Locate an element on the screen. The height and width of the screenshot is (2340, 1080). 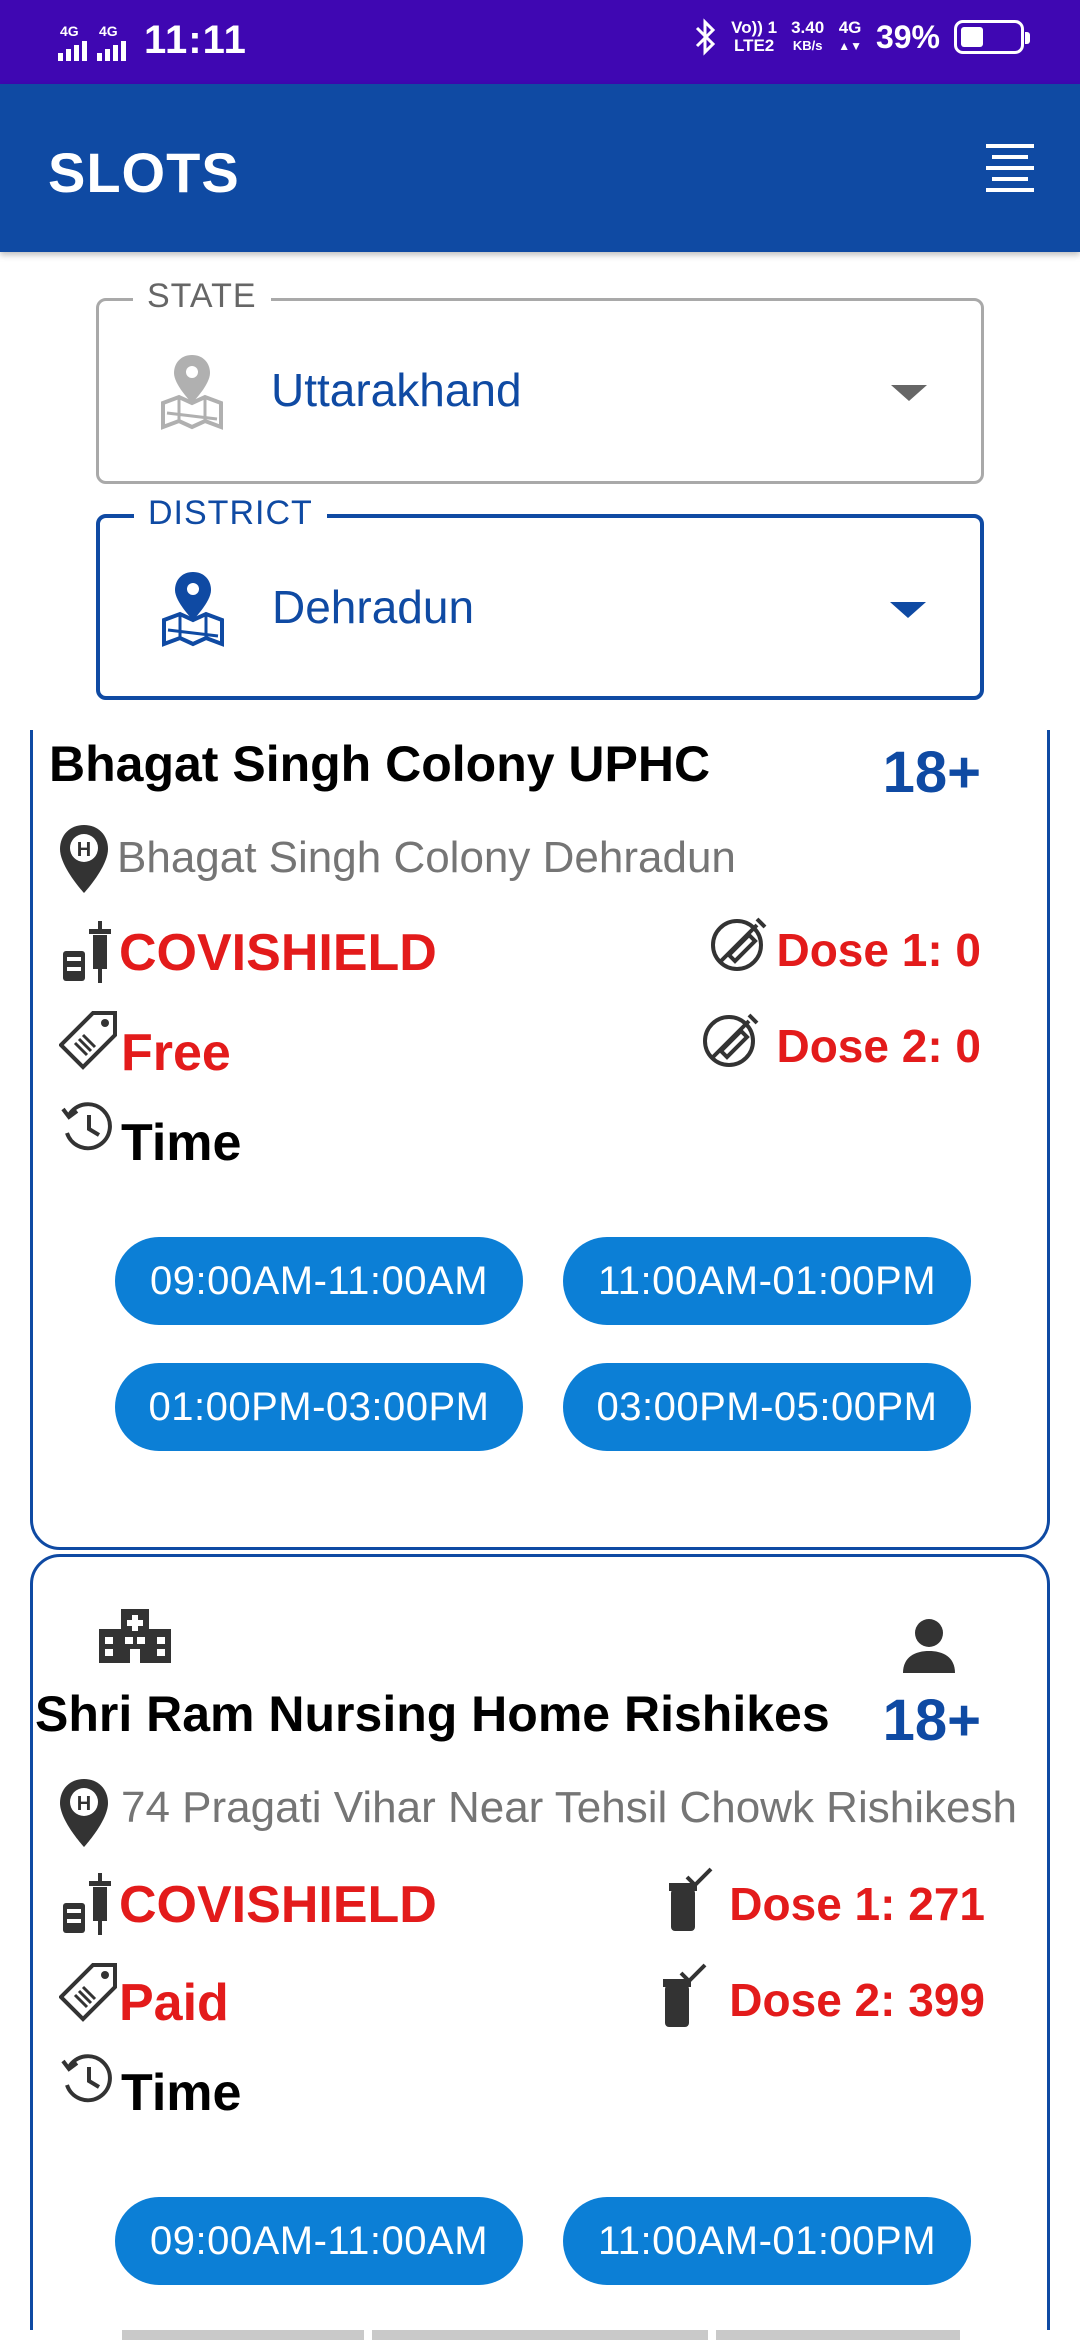
person-icon is located at coordinates (929, 1646).